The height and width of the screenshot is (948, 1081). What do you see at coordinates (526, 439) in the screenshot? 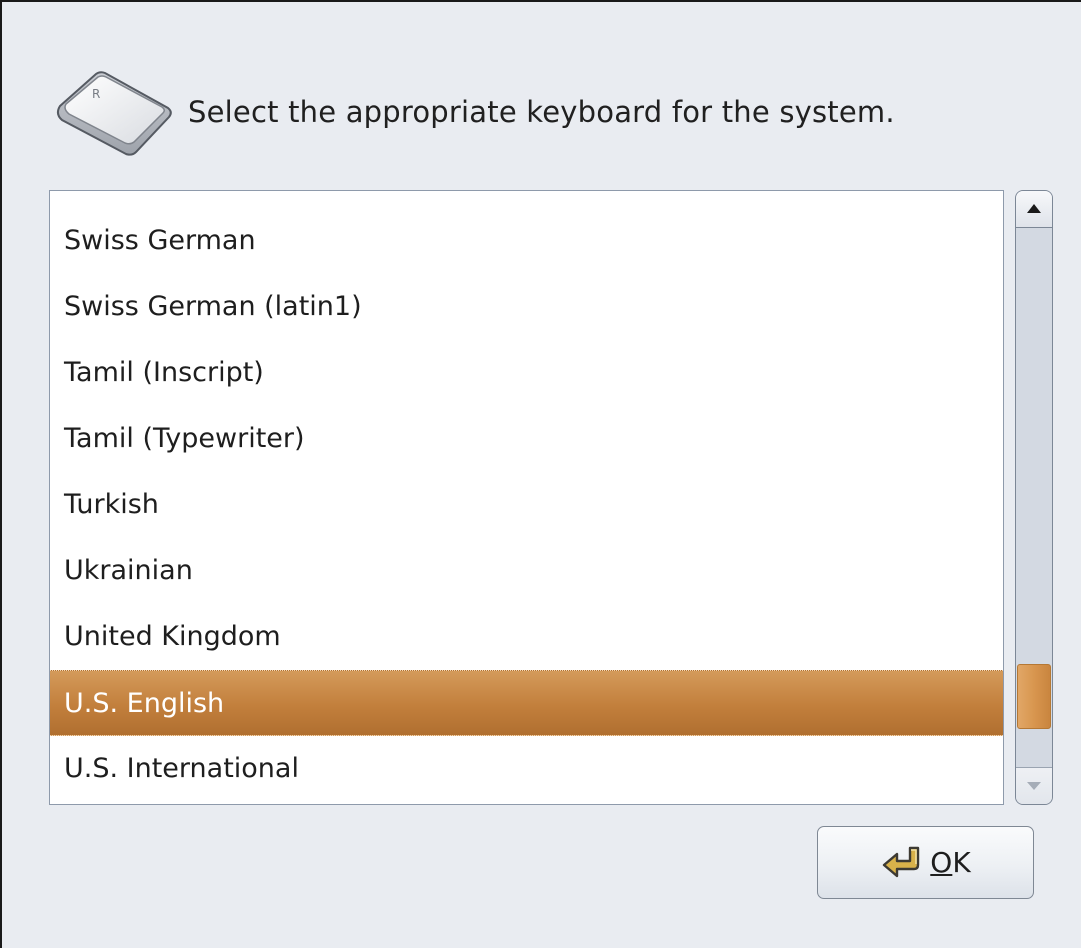
I see `list-item: Tamil (Typewriter)` at bounding box center [526, 439].